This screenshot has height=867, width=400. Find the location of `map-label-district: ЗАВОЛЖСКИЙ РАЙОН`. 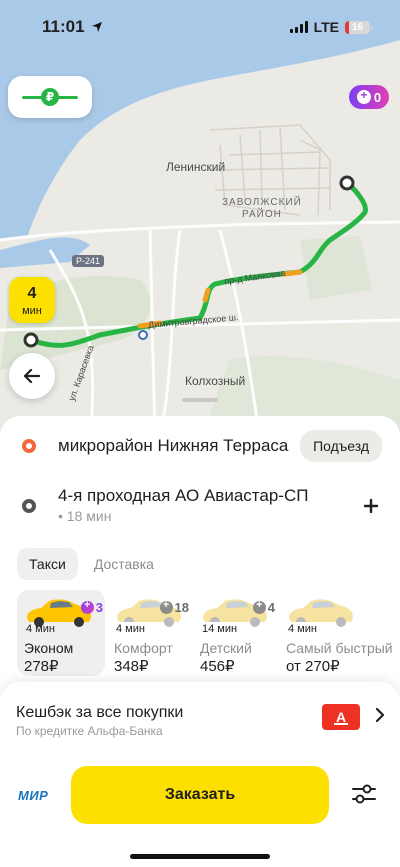

map-label-district: ЗАВОЛЖСКИЙ РАЙОН is located at coordinates (262, 209).